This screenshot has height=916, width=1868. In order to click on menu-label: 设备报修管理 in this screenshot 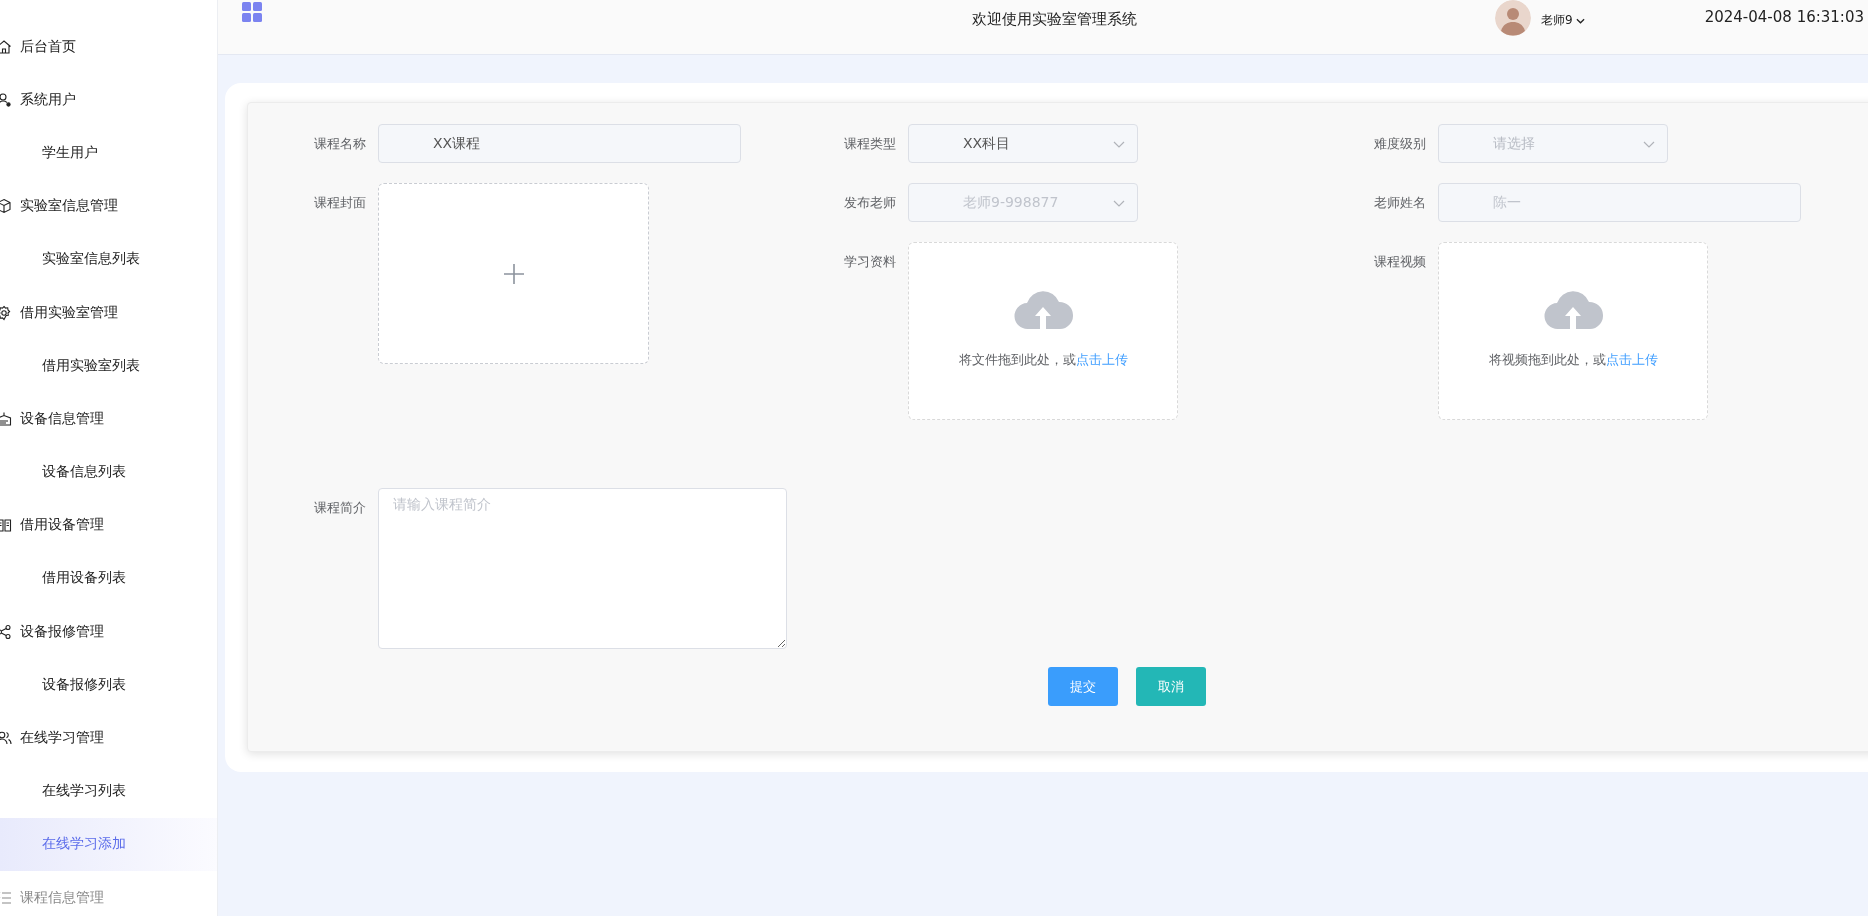, I will do `click(62, 631)`.